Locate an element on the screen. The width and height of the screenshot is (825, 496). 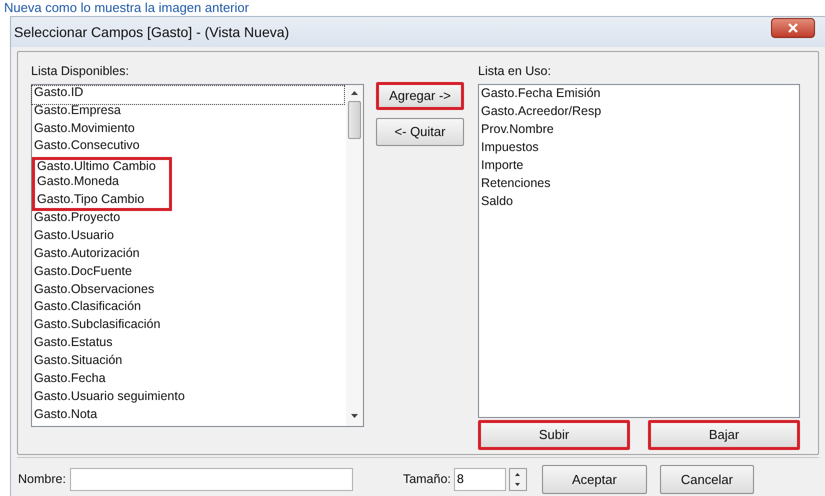
list-item: Saldo is located at coordinates (639, 203).